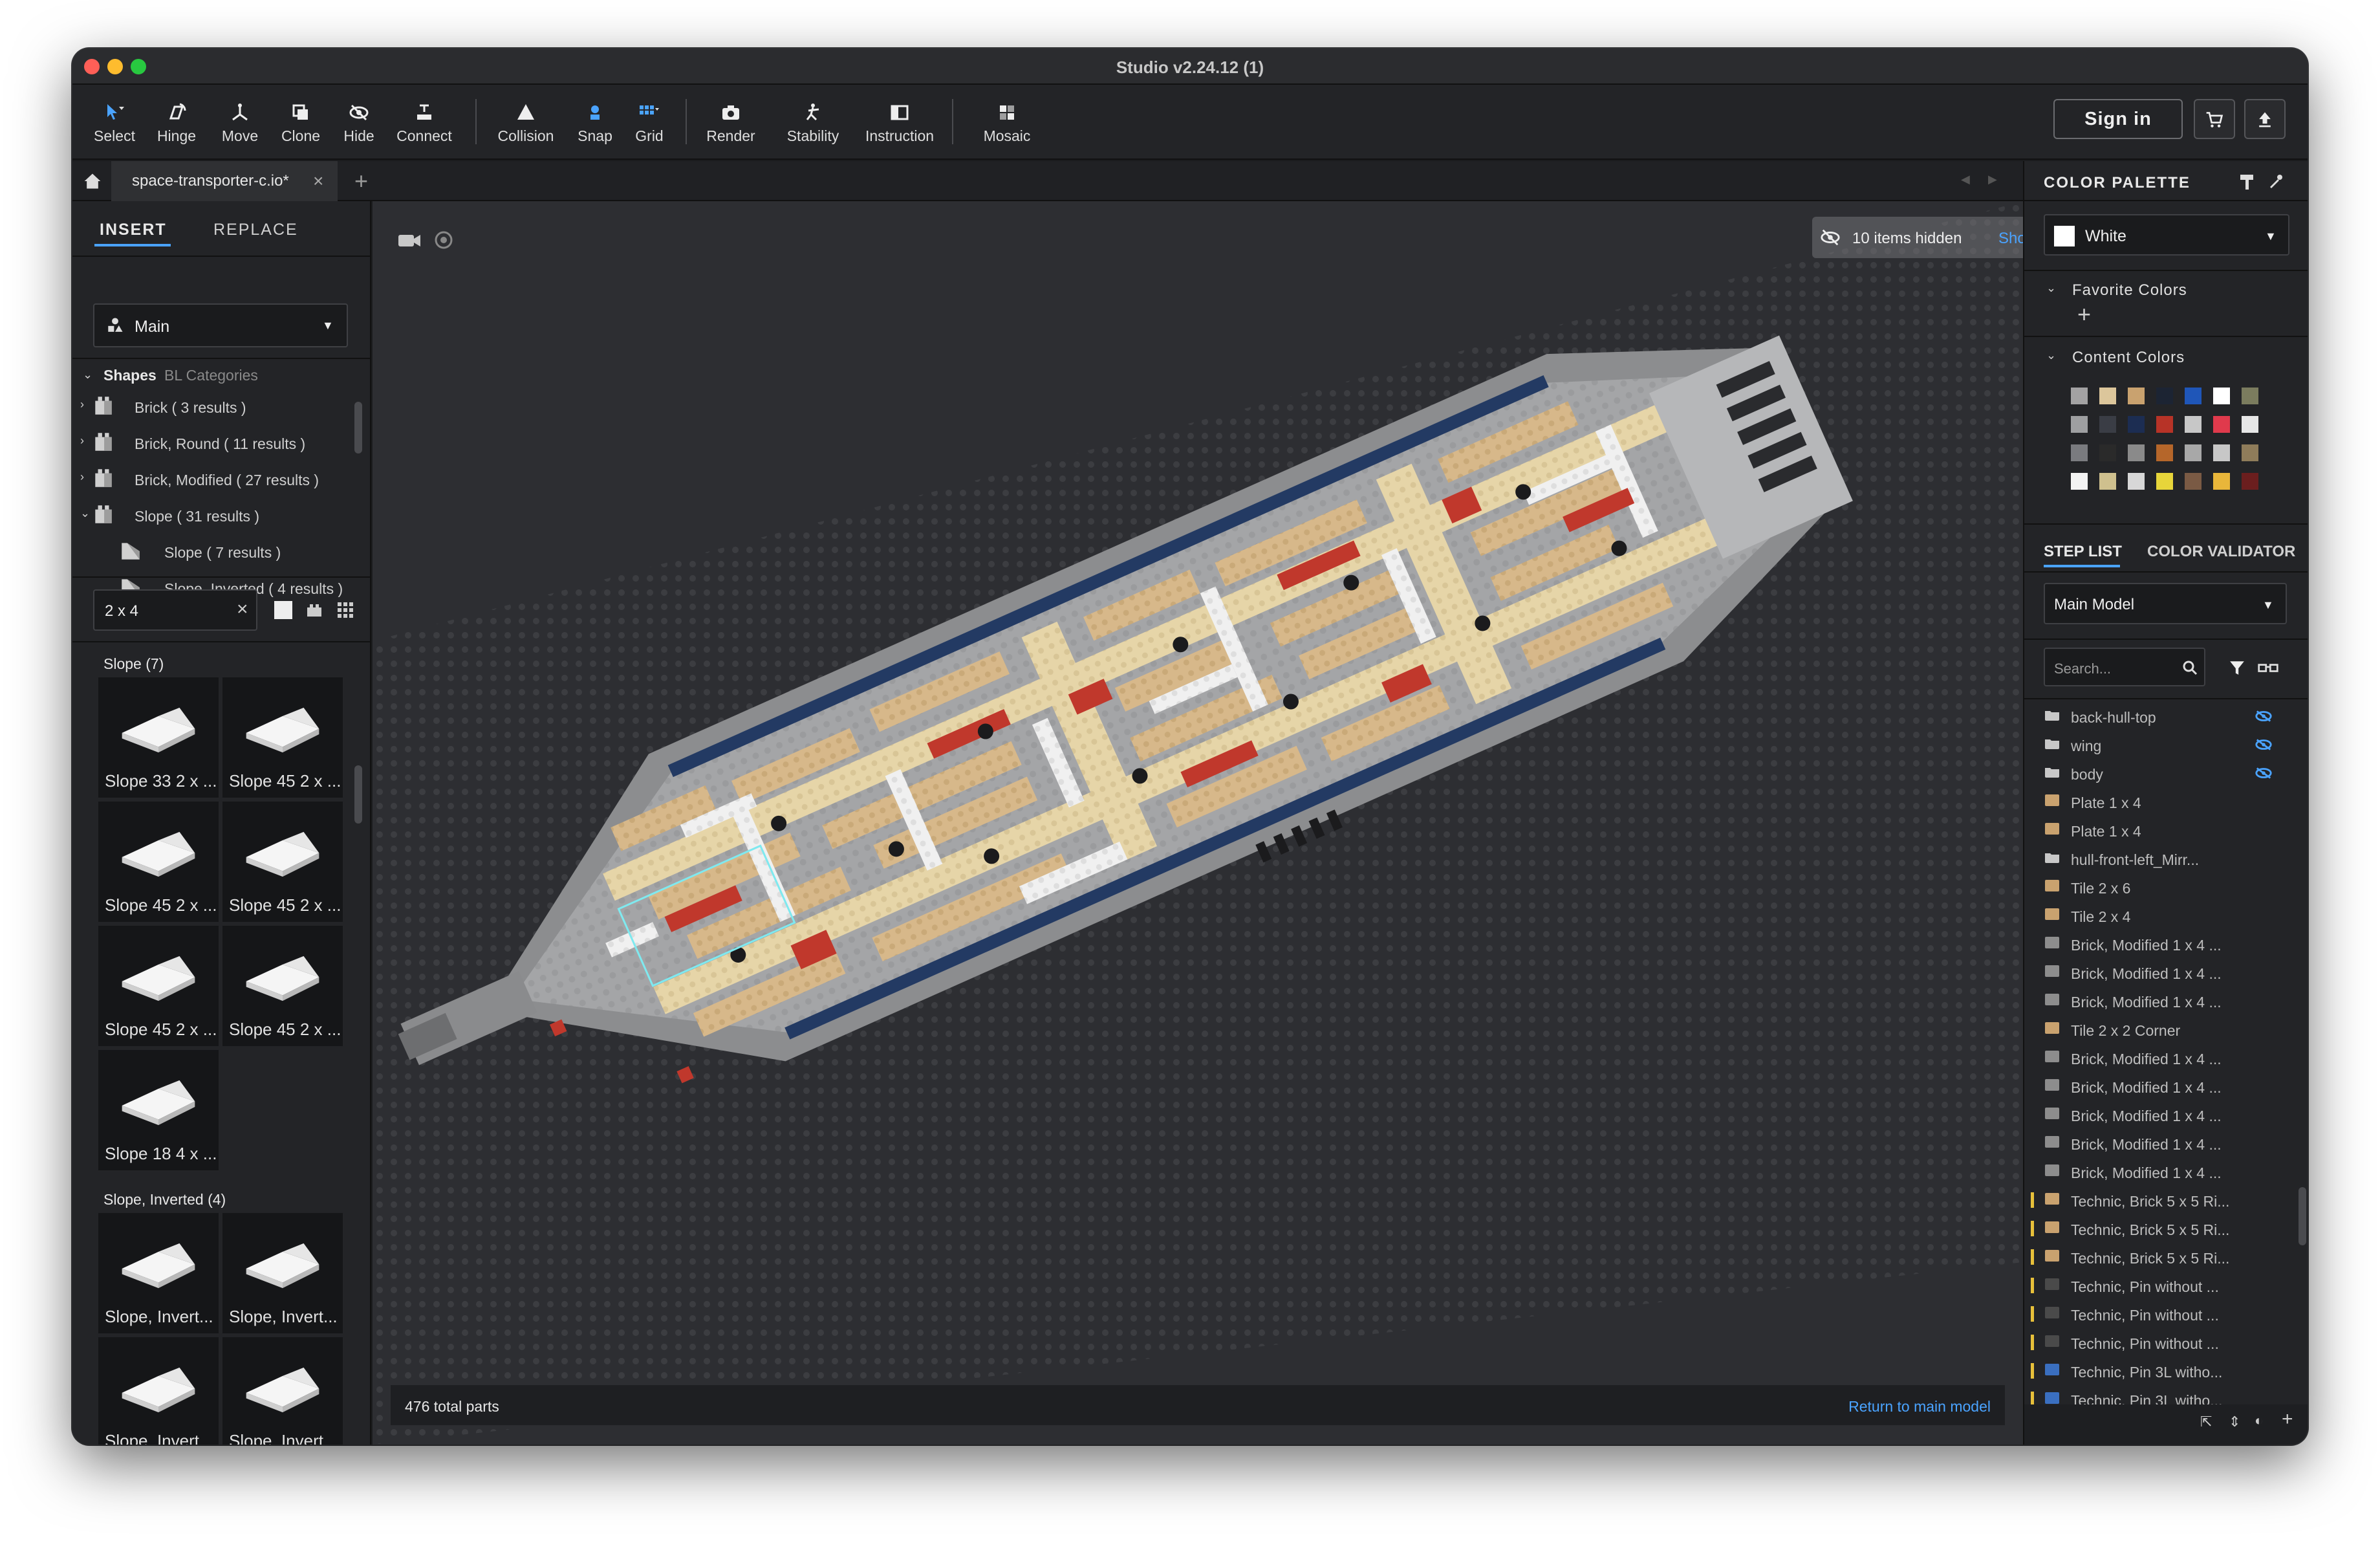 The image size is (2380, 1541). Describe the element at coordinates (2247, 182) in the screenshot. I see `paint-bucket-icon` at that location.